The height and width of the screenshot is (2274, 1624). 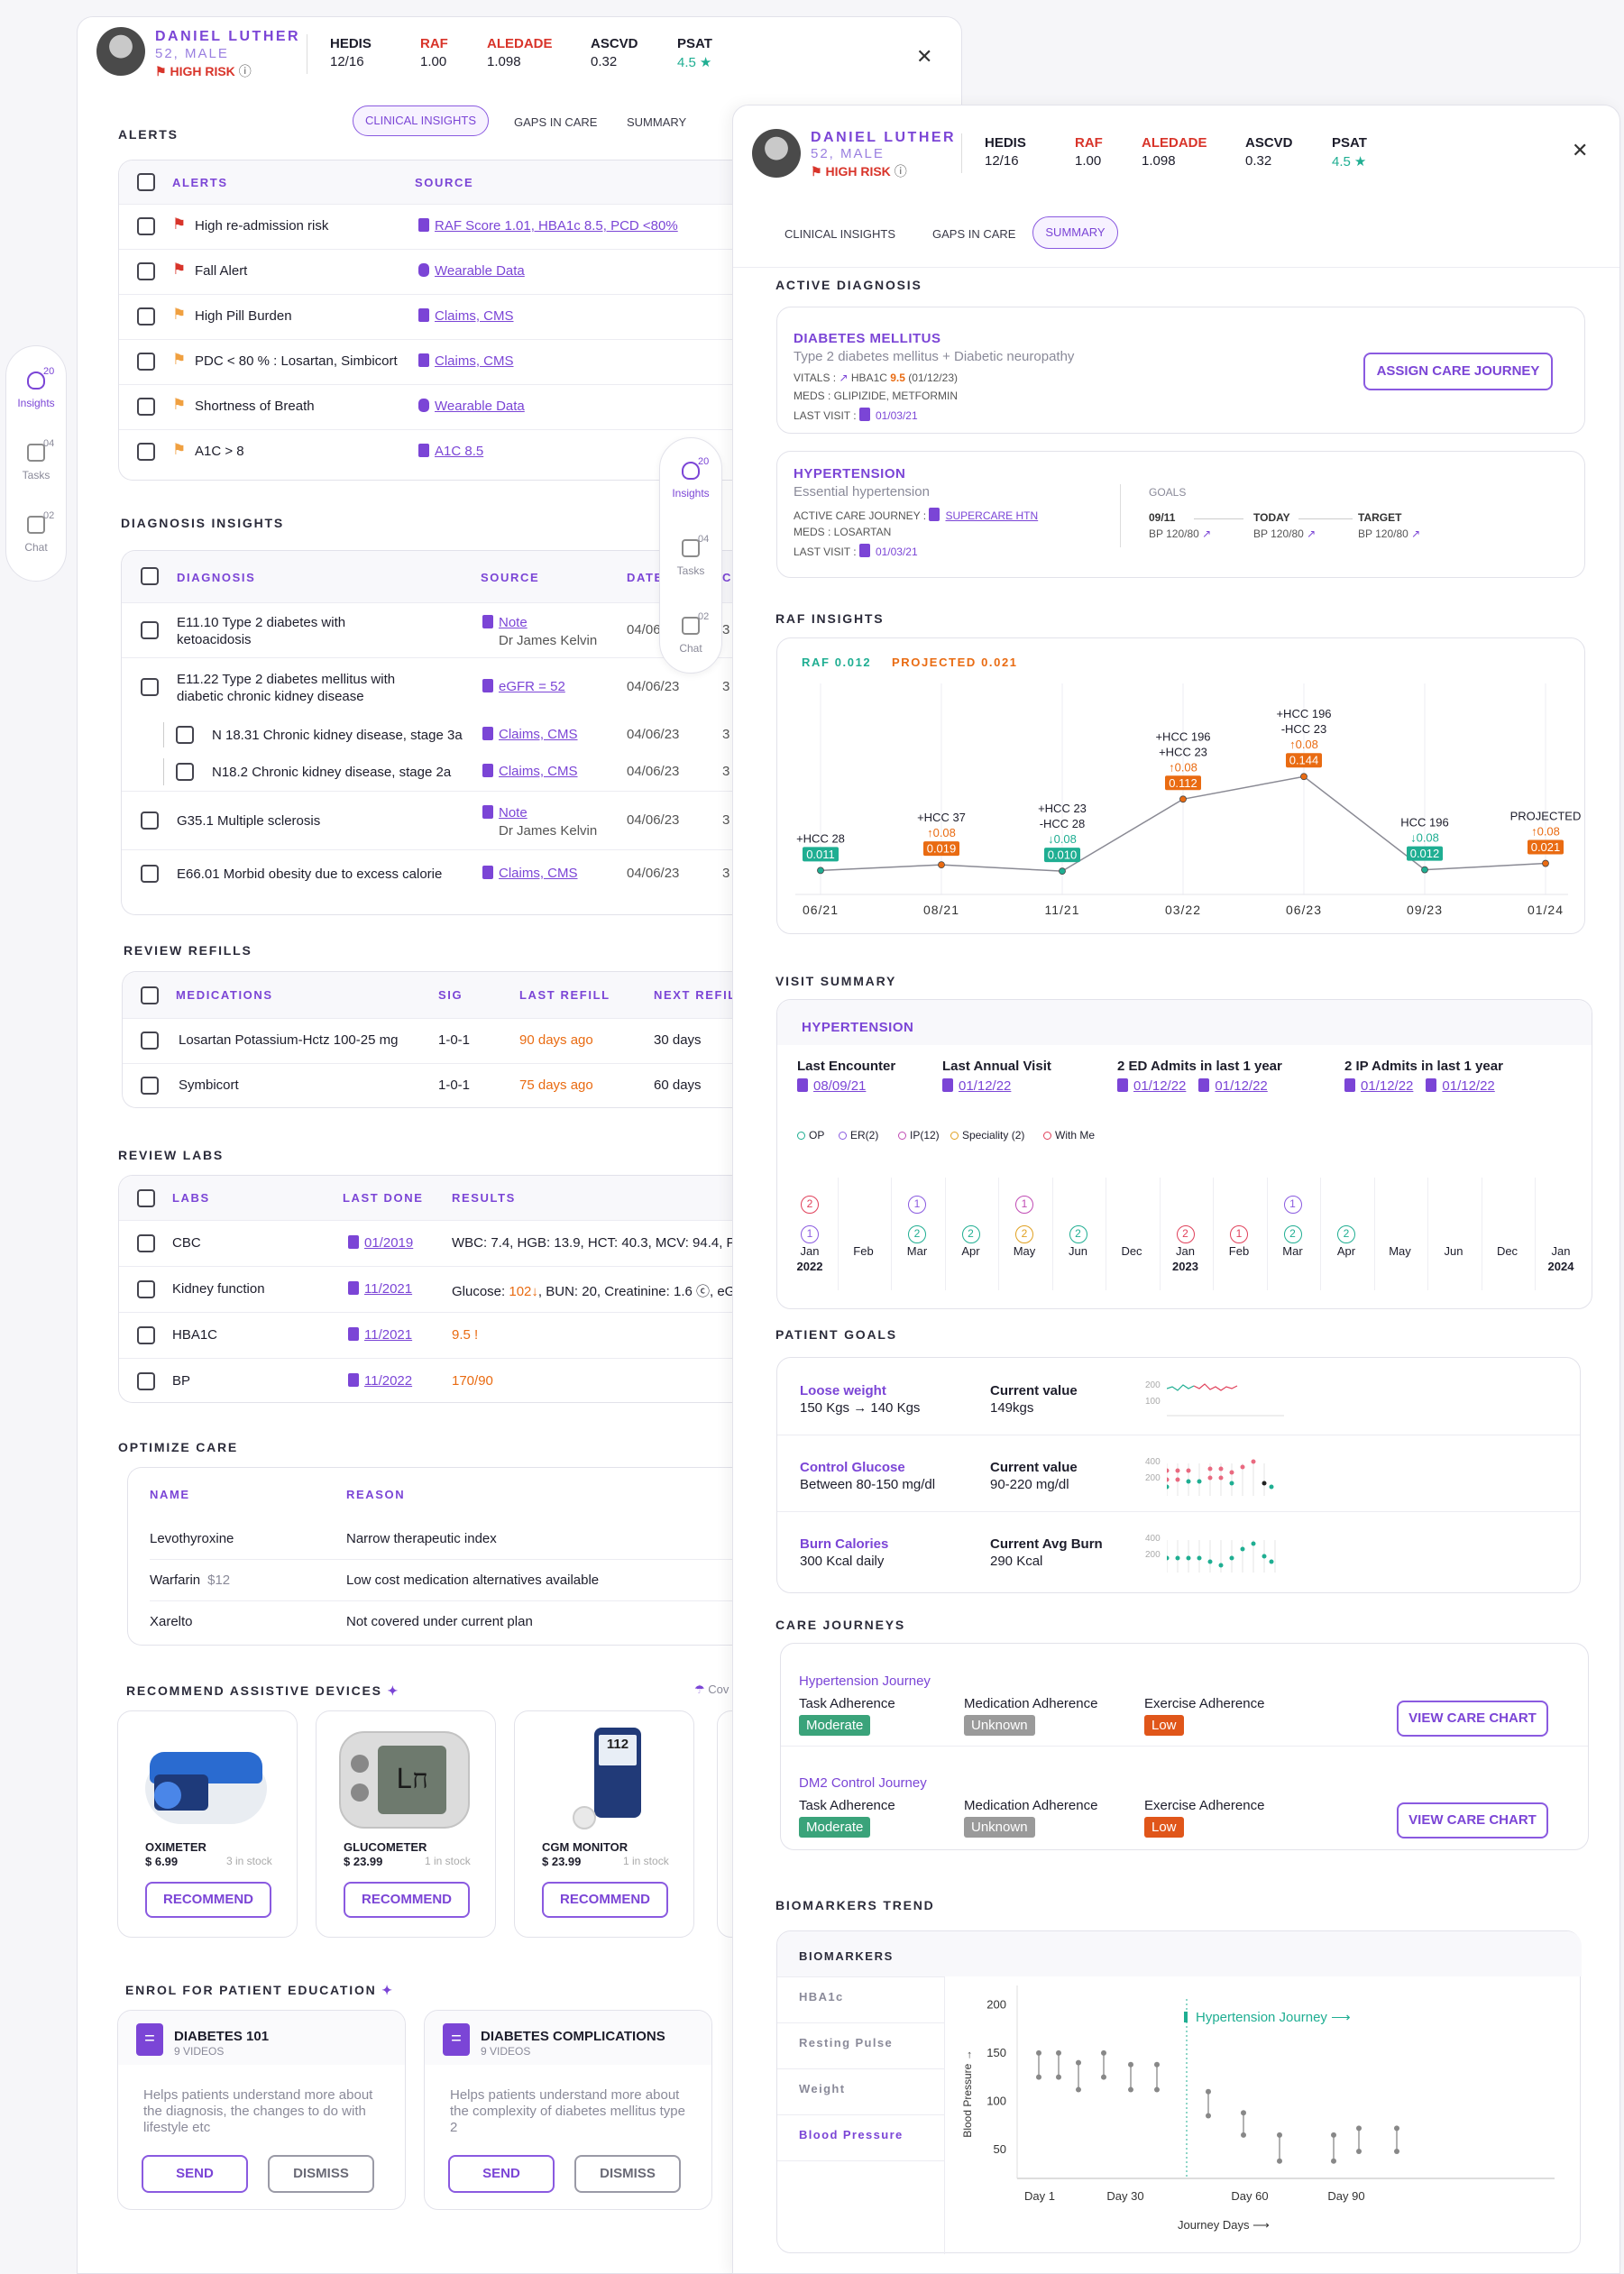 What do you see at coordinates (557, 226) in the screenshot?
I see `source-link: RAF Score 1.01, HBA1c 8.5, PCD <80%` at bounding box center [557, 226].